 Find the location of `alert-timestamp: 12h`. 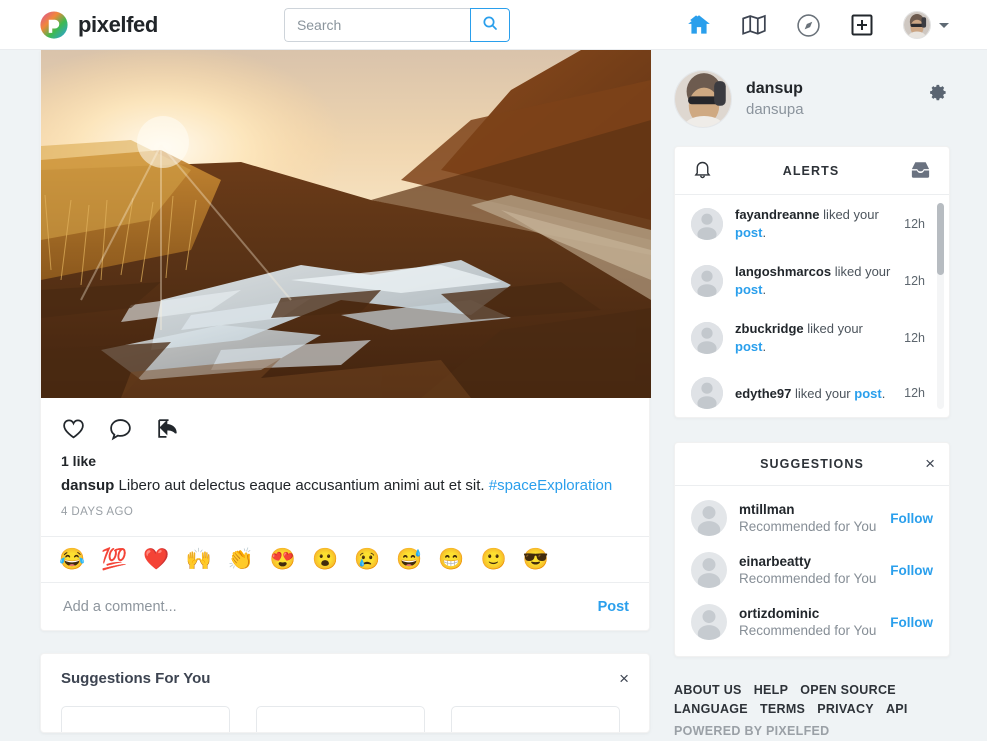

alert-timestamp: 12h is located at coordinates (914, 393).